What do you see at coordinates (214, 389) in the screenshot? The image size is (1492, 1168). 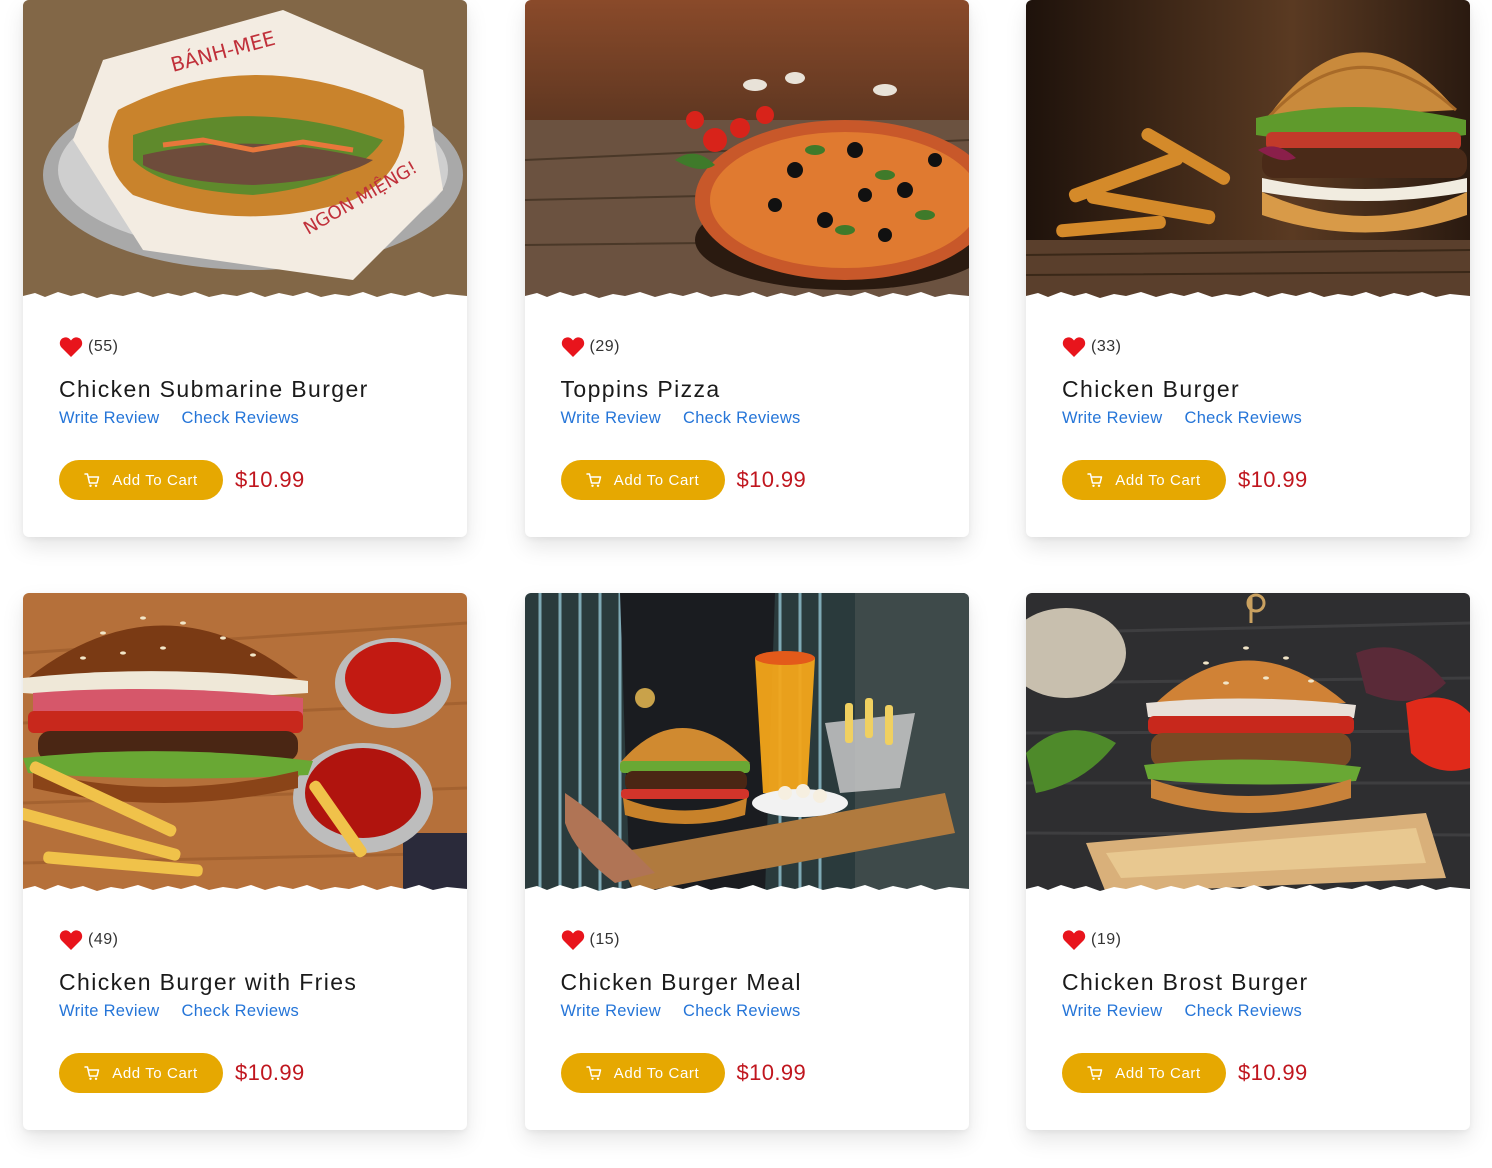 I see `product-name: Chicken Submarine Burger` at bounding box center [214, 389].